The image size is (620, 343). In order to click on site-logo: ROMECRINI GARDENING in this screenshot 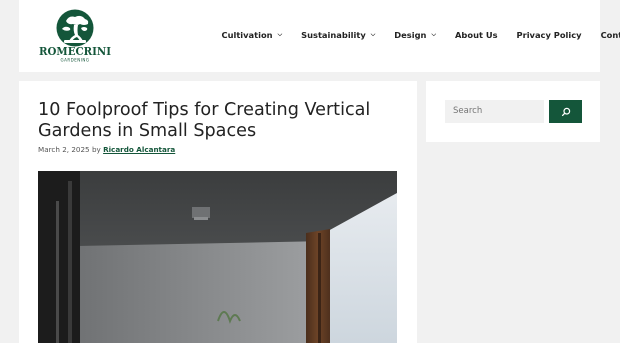, I will do `click(75, 36)`.